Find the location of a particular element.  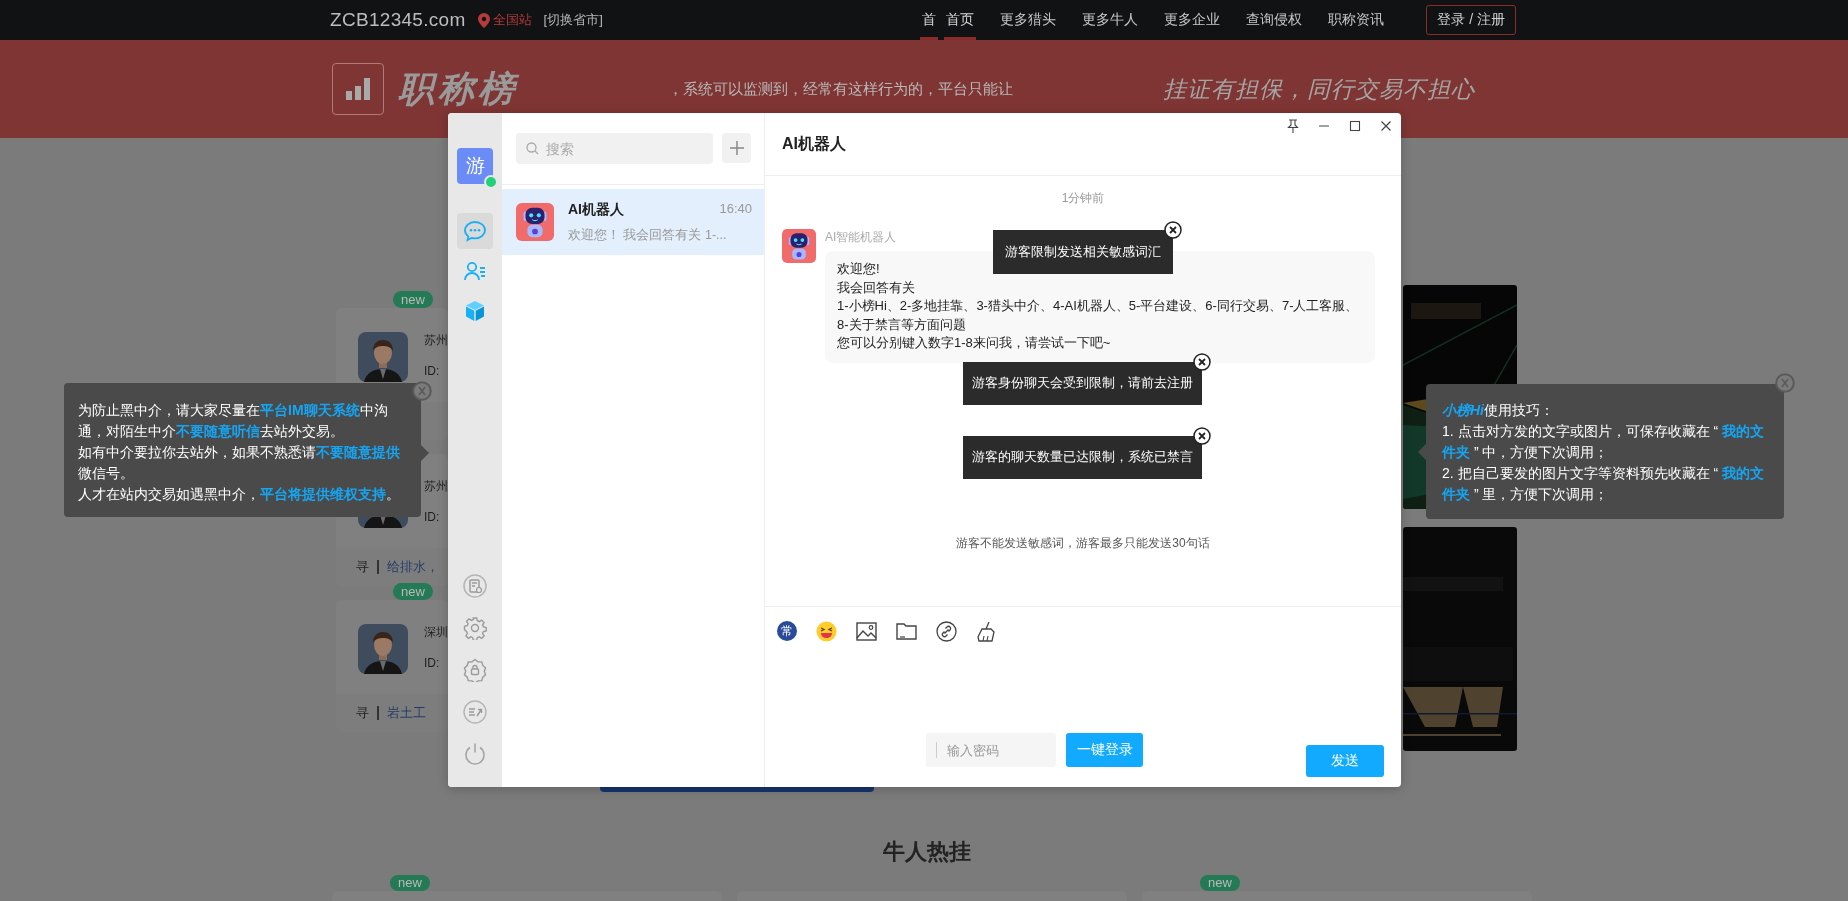

site-logo: ZCB12345.com is located at coordinates (398, 20).